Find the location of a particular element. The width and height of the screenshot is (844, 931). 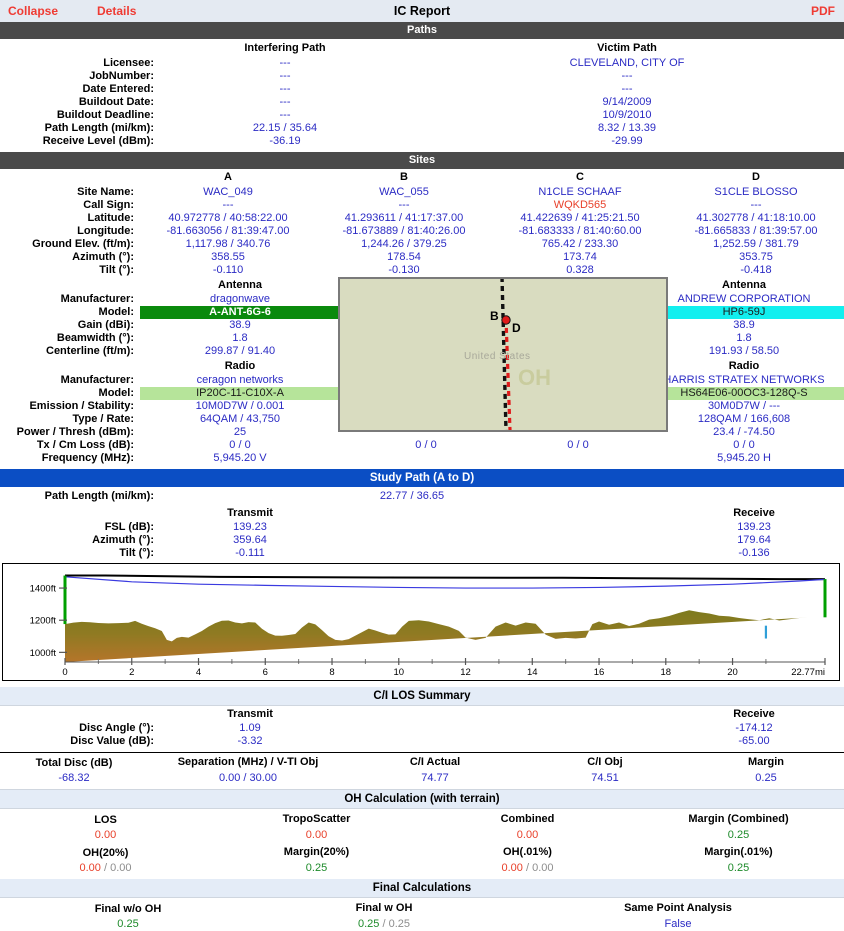

row-label: FSL (dB): is located at coordinates (129, 527).